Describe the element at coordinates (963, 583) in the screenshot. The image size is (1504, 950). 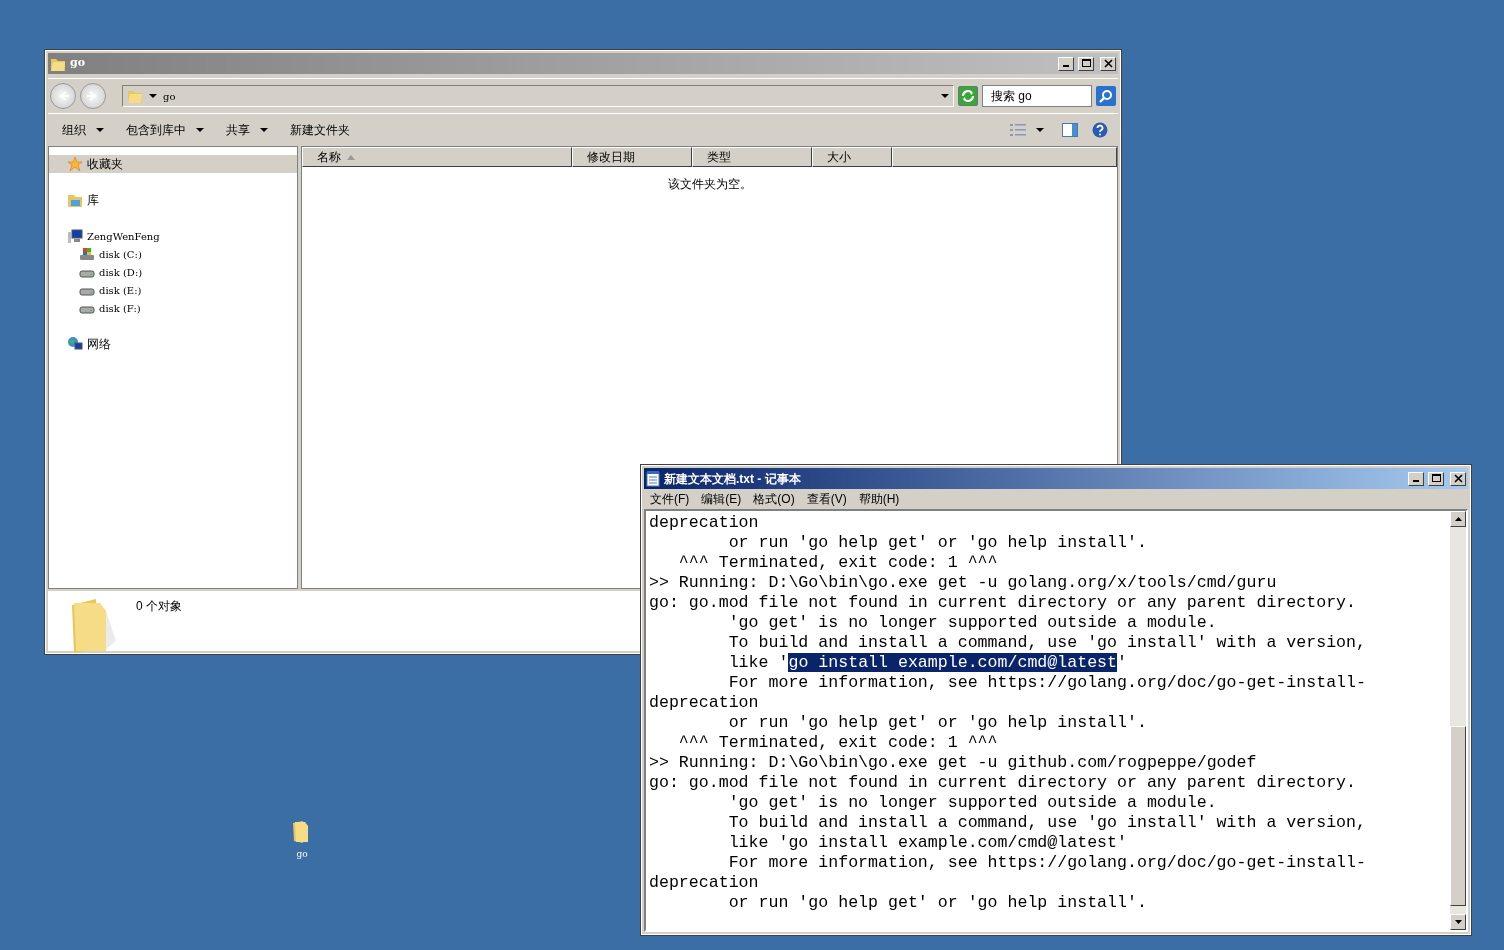
I see `text-line: >> Running: D:\Go\bin\go.exe get -u golang.org/x/tools/cmd/guru` at that location.